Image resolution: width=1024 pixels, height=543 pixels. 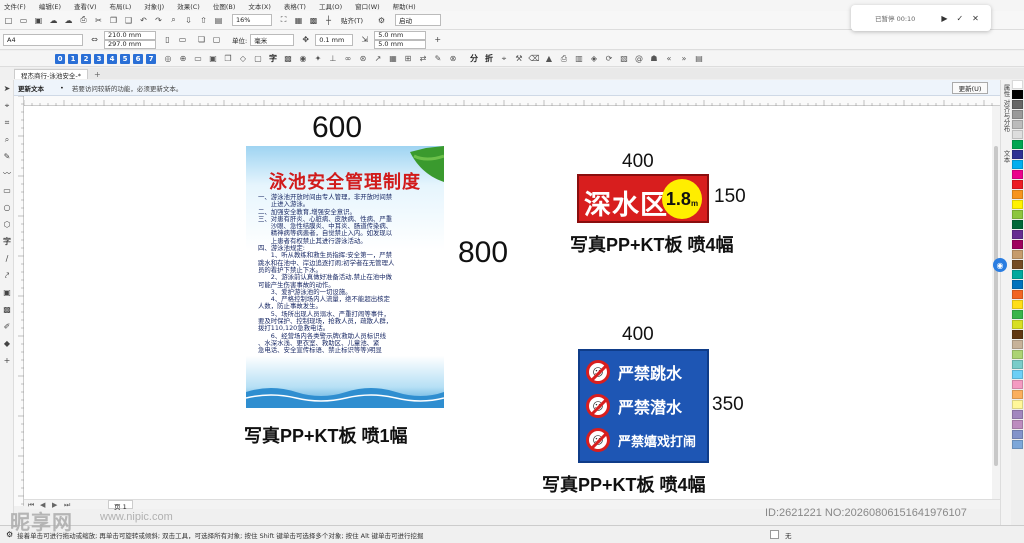 What do you see at coordinates (699, 59) in the screenshot?
I see `expand-icon: ▤` at bounding box center [699, 59].